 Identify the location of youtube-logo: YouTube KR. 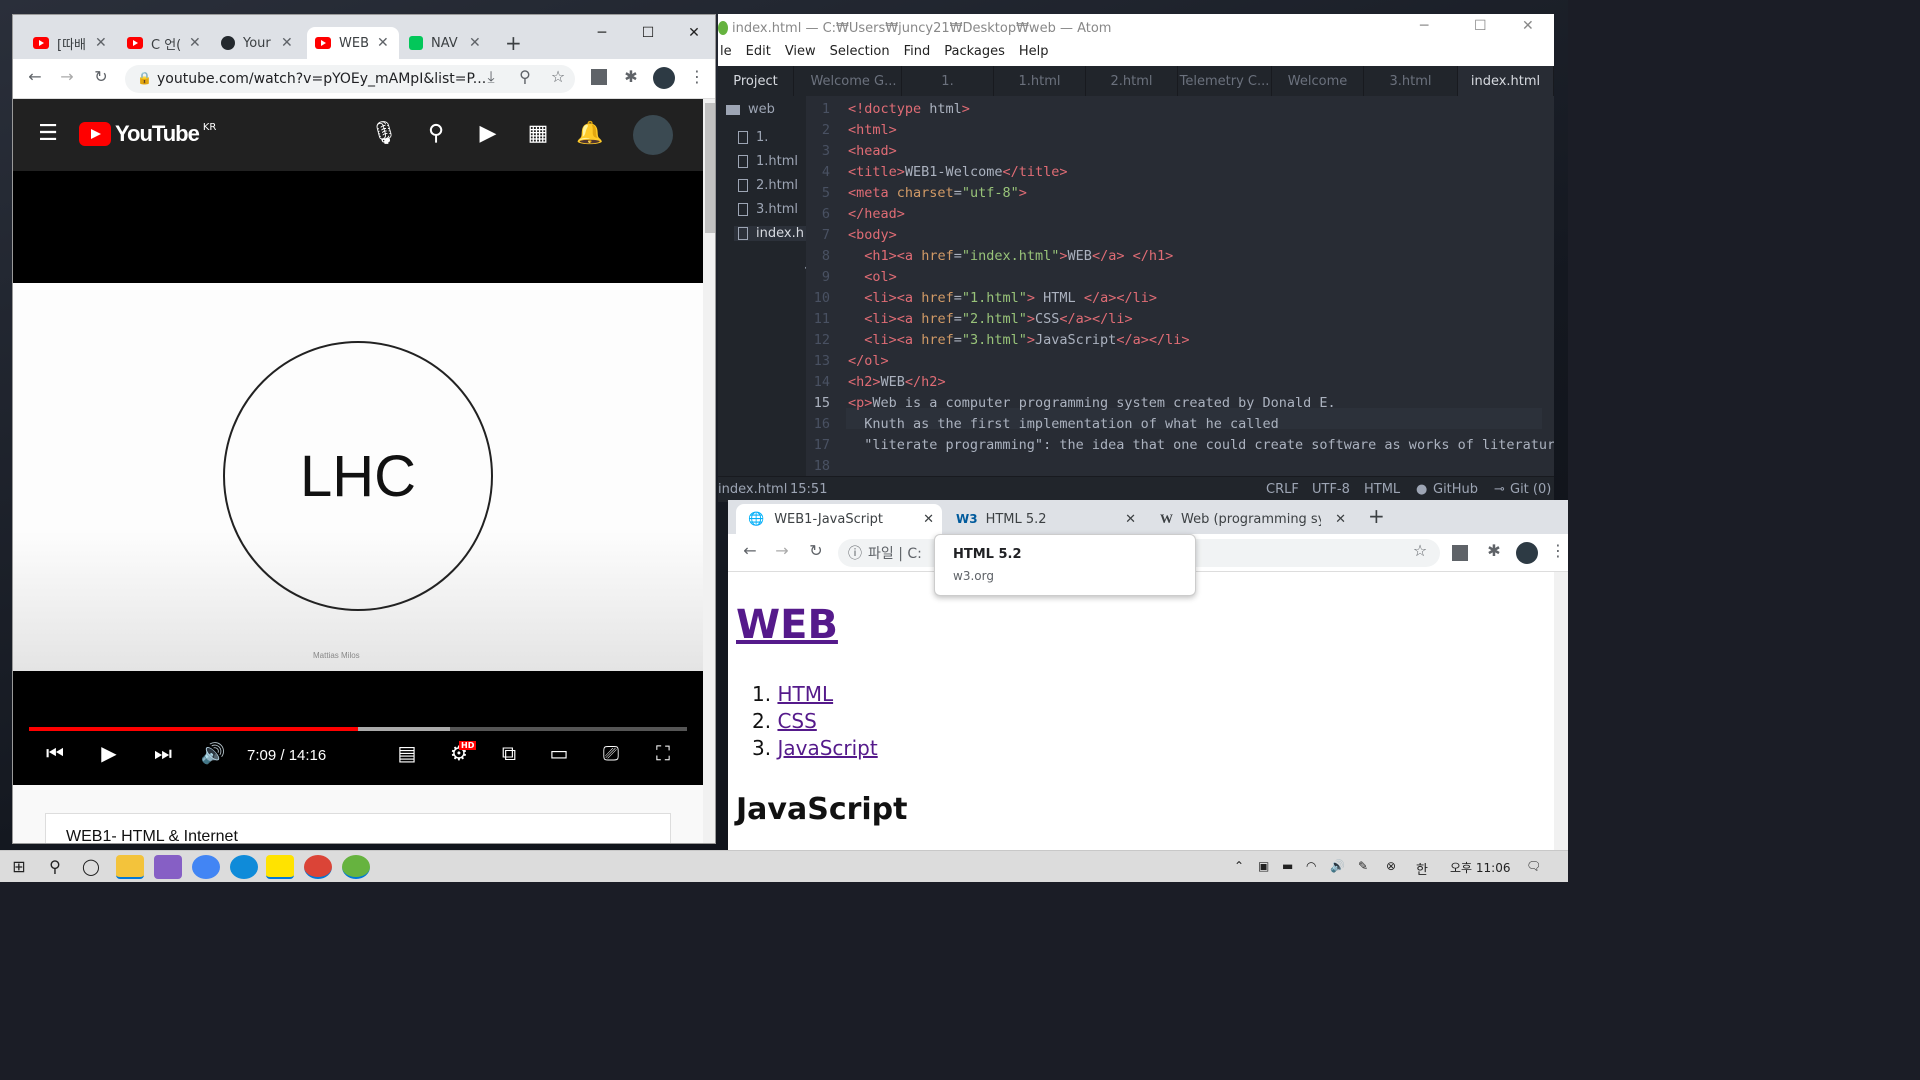
(147, 134).